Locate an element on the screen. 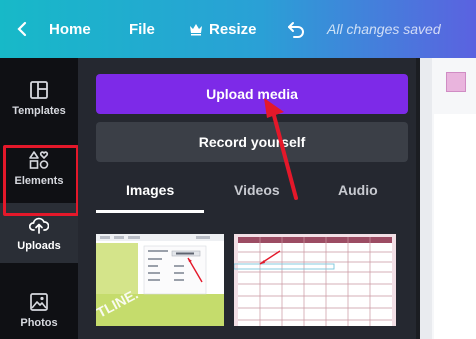 The height and width of the screenshot is (339, 476). tab-videos: Videos is located at coordinates (257, 190).